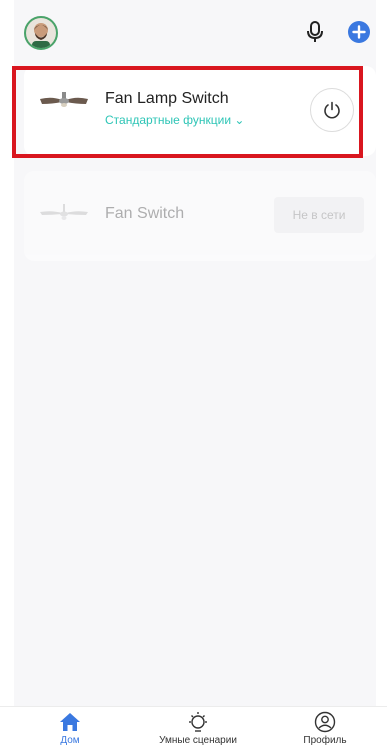 The height and width of the screenshot is (756, 387). I want to click on plus-circle-icon, so click(359, 32).